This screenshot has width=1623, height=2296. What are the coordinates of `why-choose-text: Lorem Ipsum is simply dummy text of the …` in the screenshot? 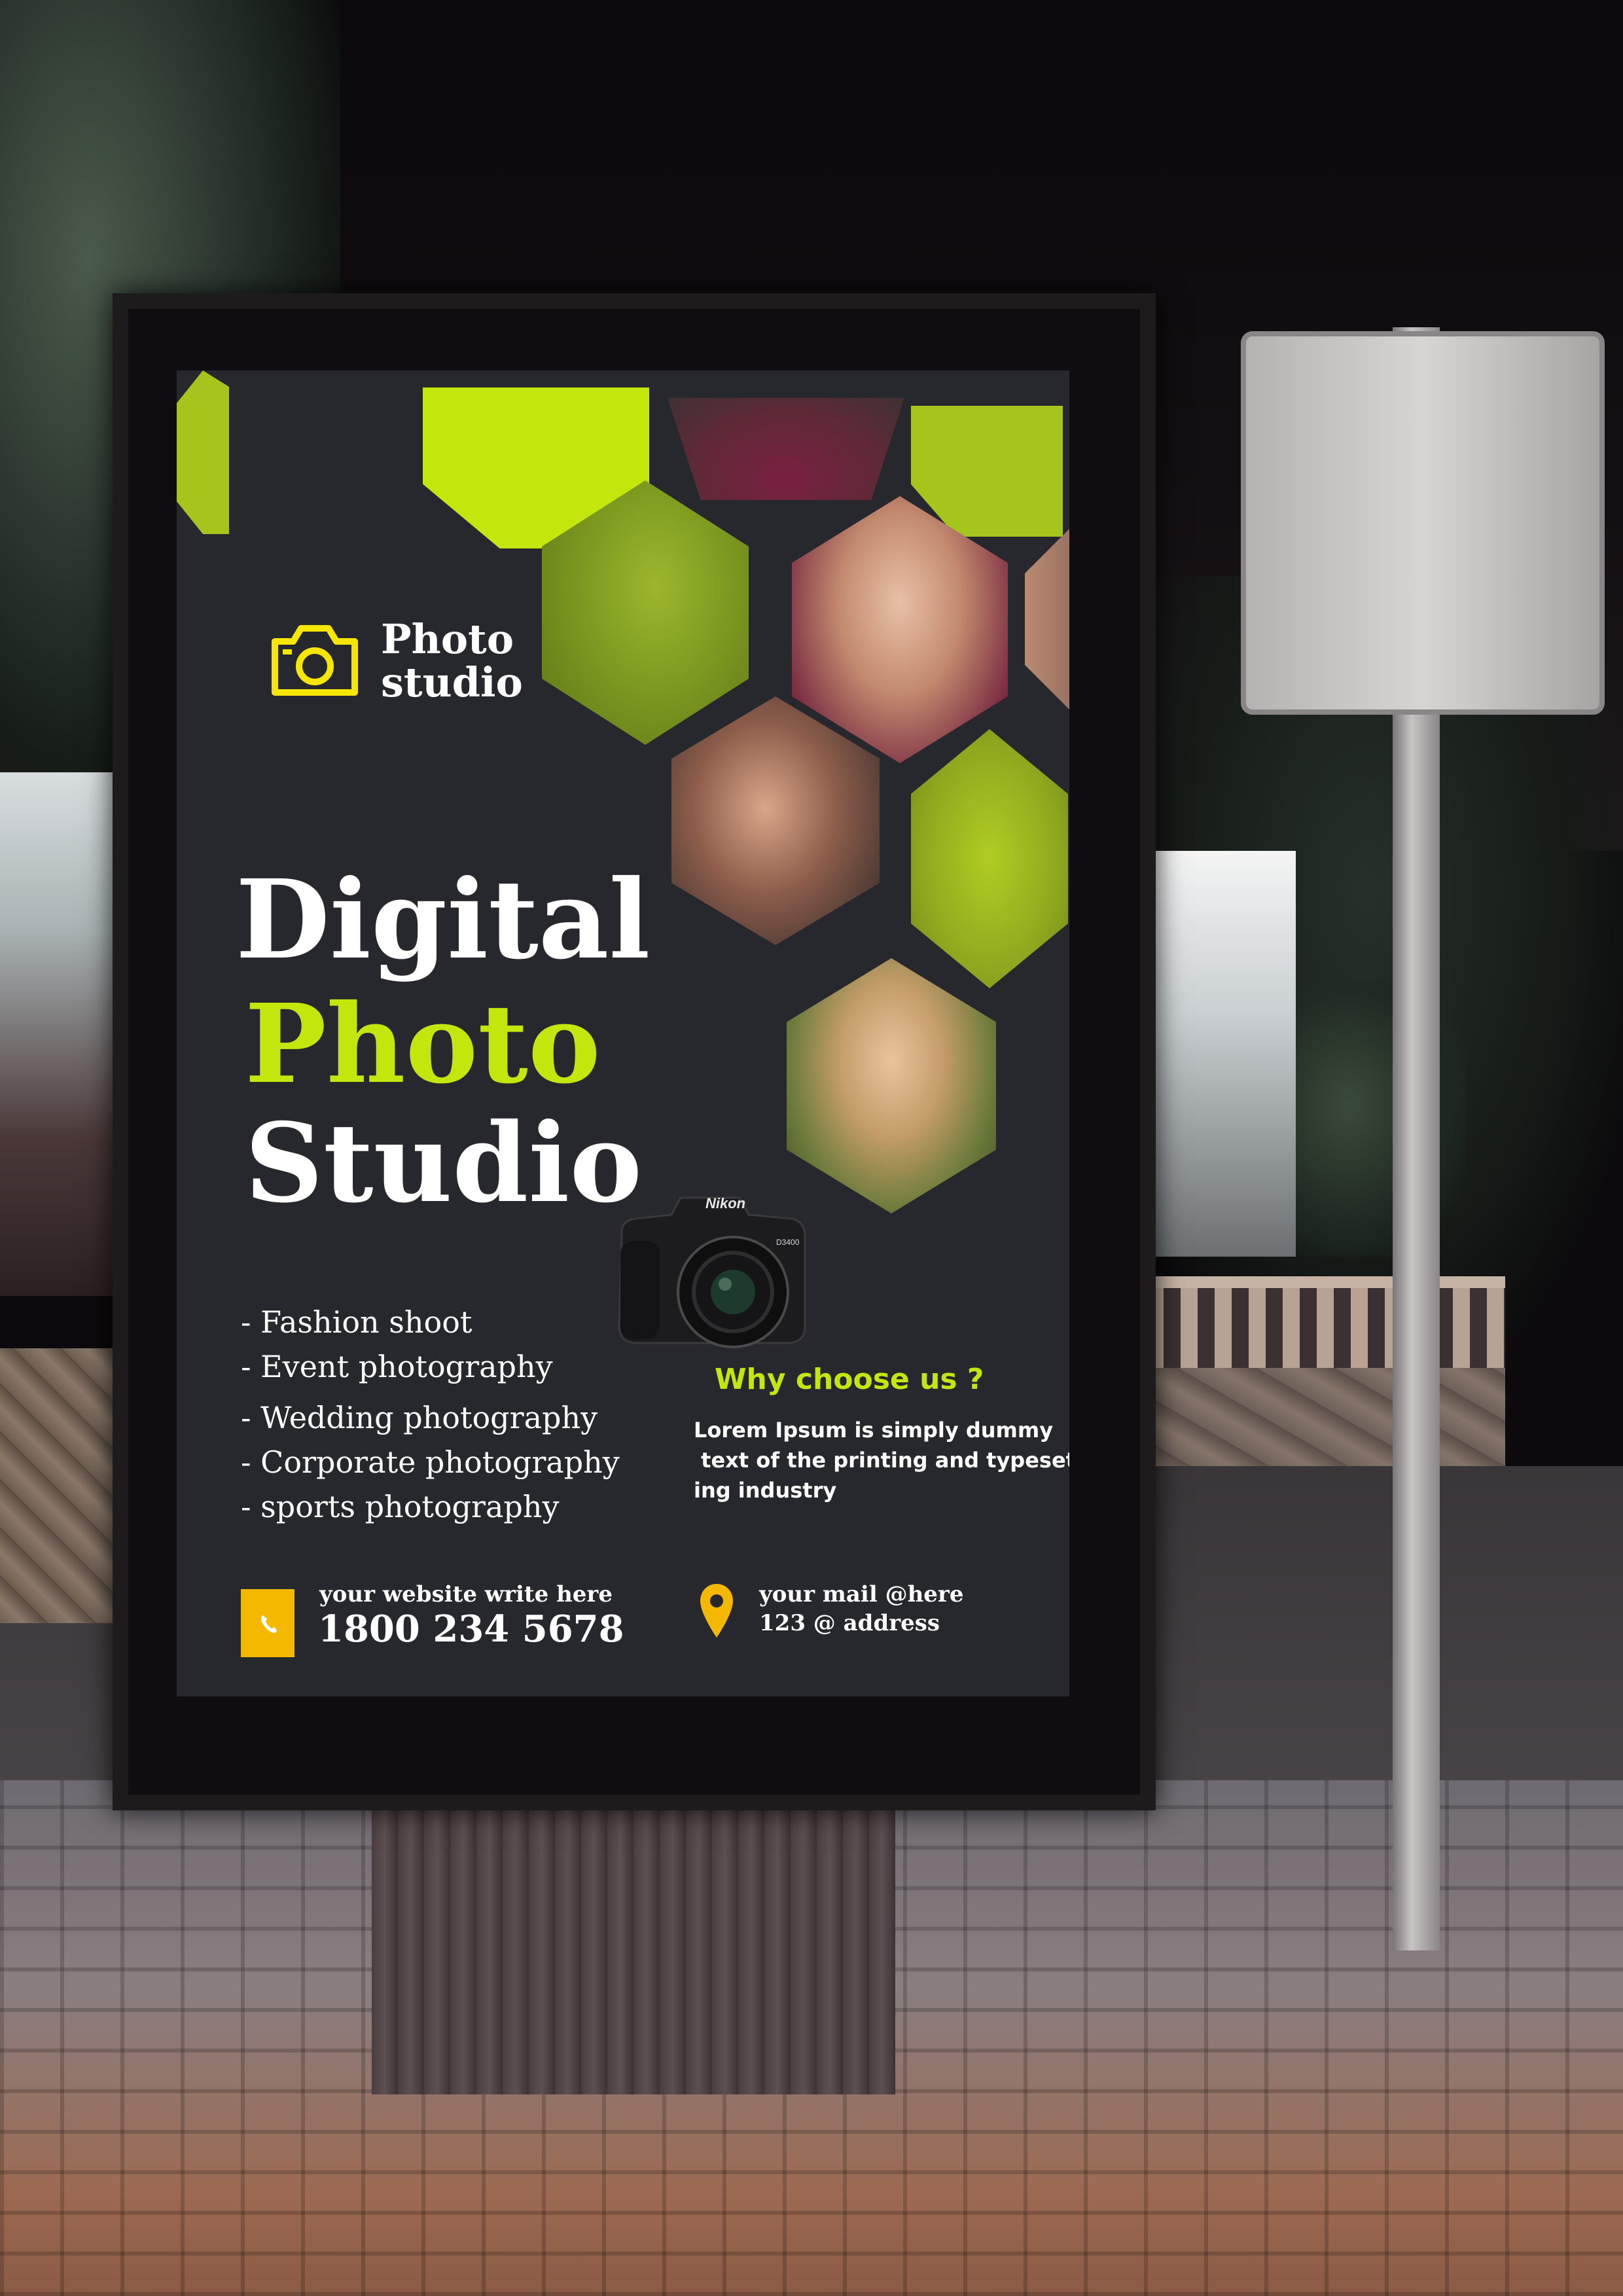 It's located at (881, 1460).